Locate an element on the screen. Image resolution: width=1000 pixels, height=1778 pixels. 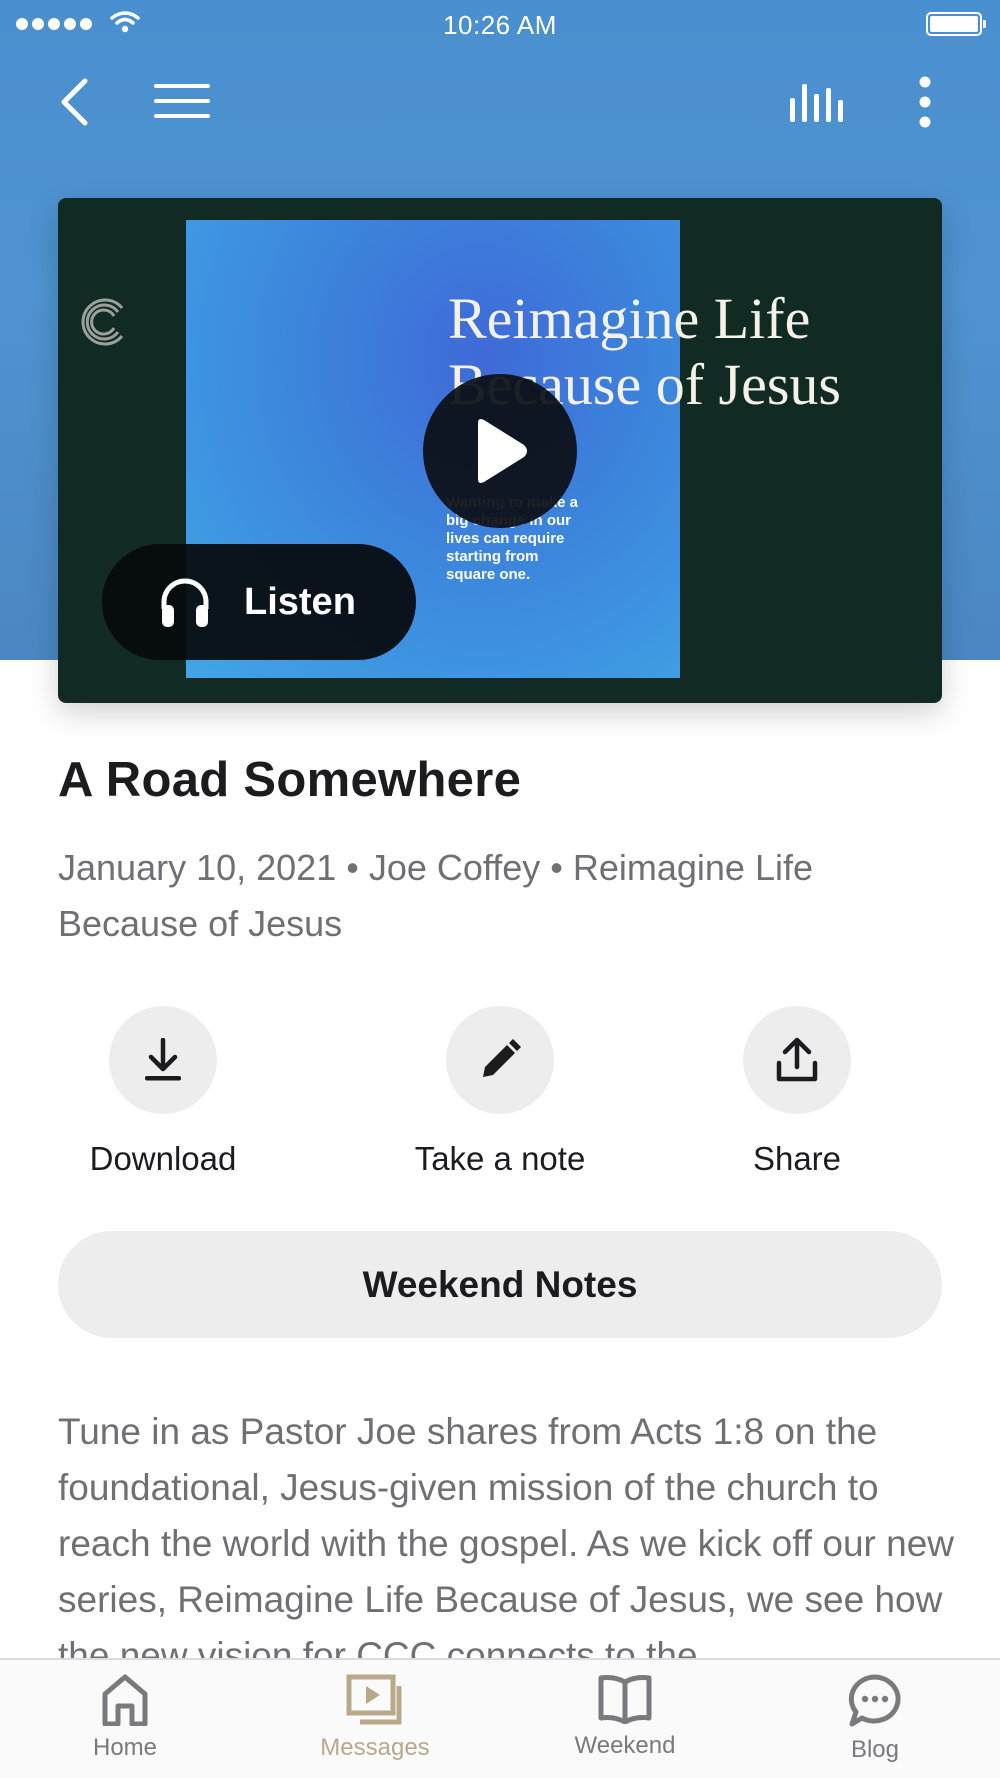
take-note-label: Take a note is located at coordinates (500, 1158).